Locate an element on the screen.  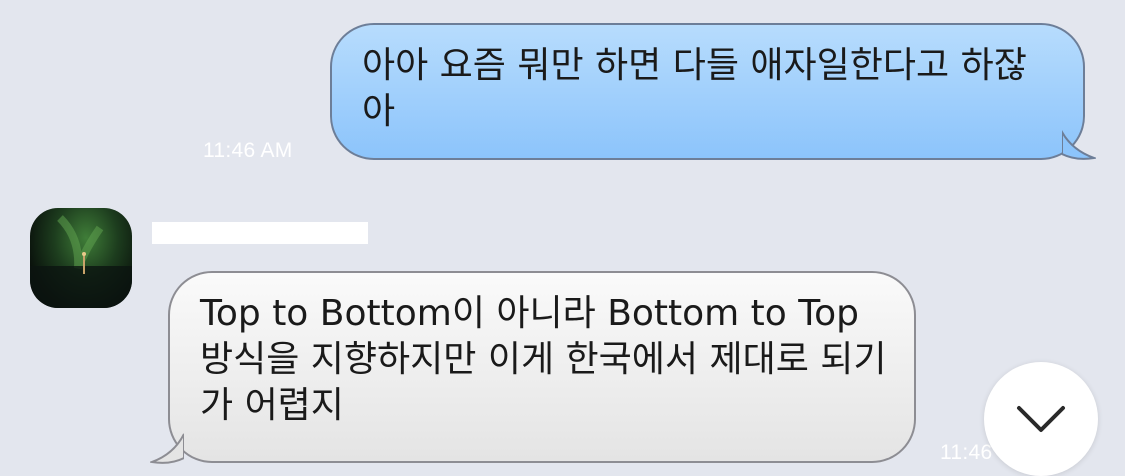
aurora-image-icon is located at coordinates (81, 261).